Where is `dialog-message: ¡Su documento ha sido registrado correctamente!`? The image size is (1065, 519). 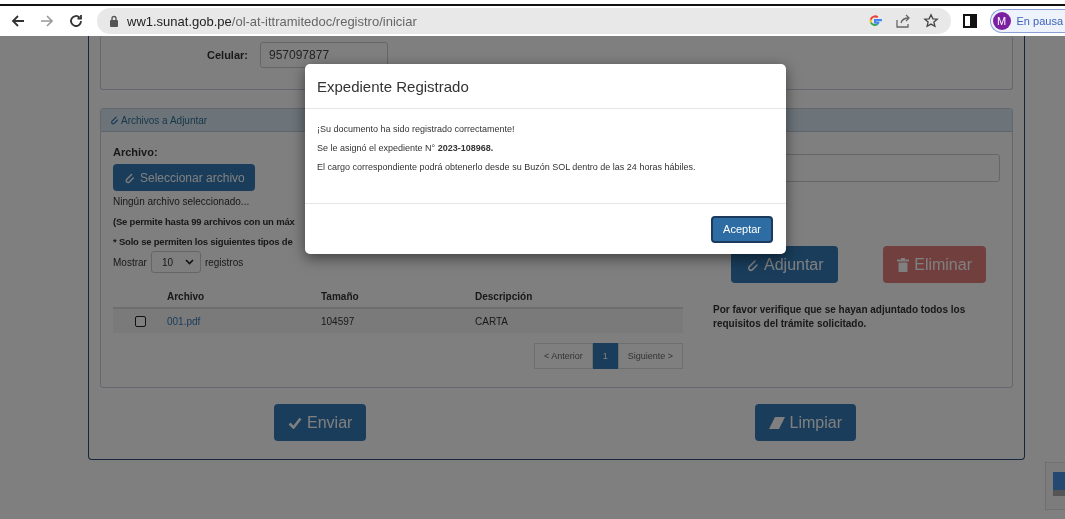 dialog-message: ¡Su documento ha sido registrado correctamente! is located at coordinates (416, 129).